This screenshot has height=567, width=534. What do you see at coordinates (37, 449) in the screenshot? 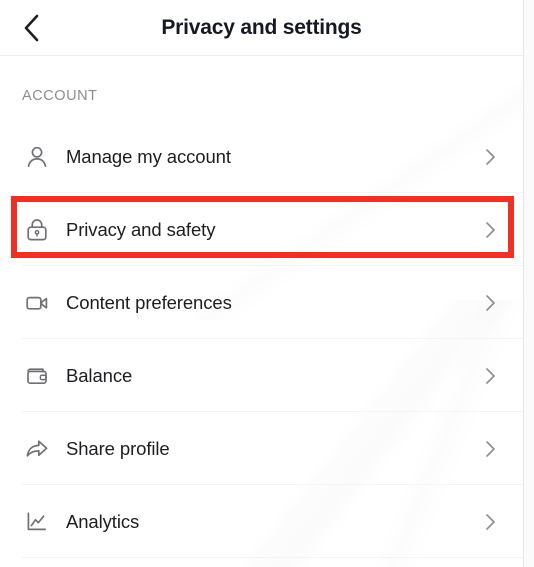
I see `share-arrow-icon` at bounding box center [37, 449].